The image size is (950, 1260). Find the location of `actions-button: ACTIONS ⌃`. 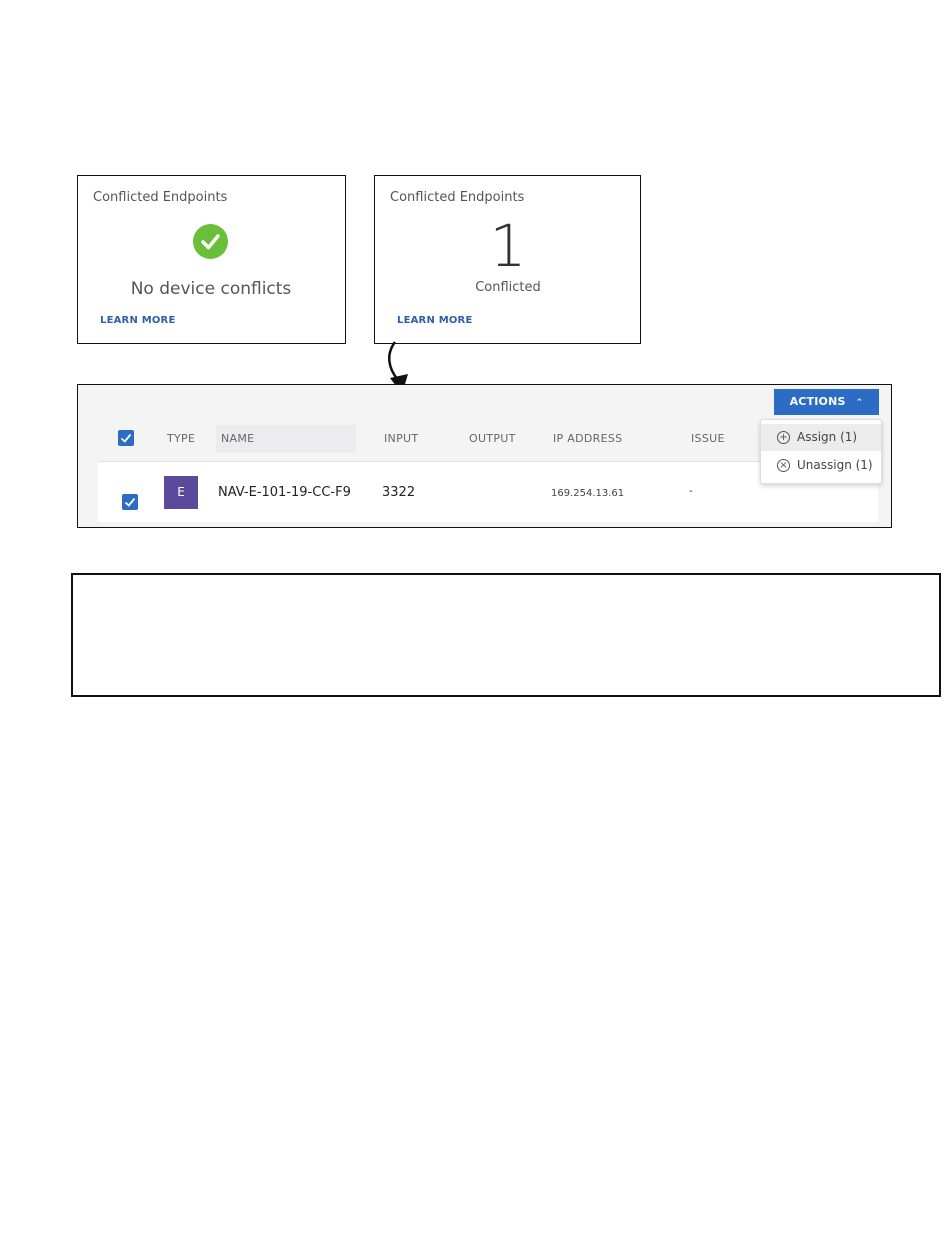

actions-button: ACTIONS ⌃ is located at coordinates (826, 402).